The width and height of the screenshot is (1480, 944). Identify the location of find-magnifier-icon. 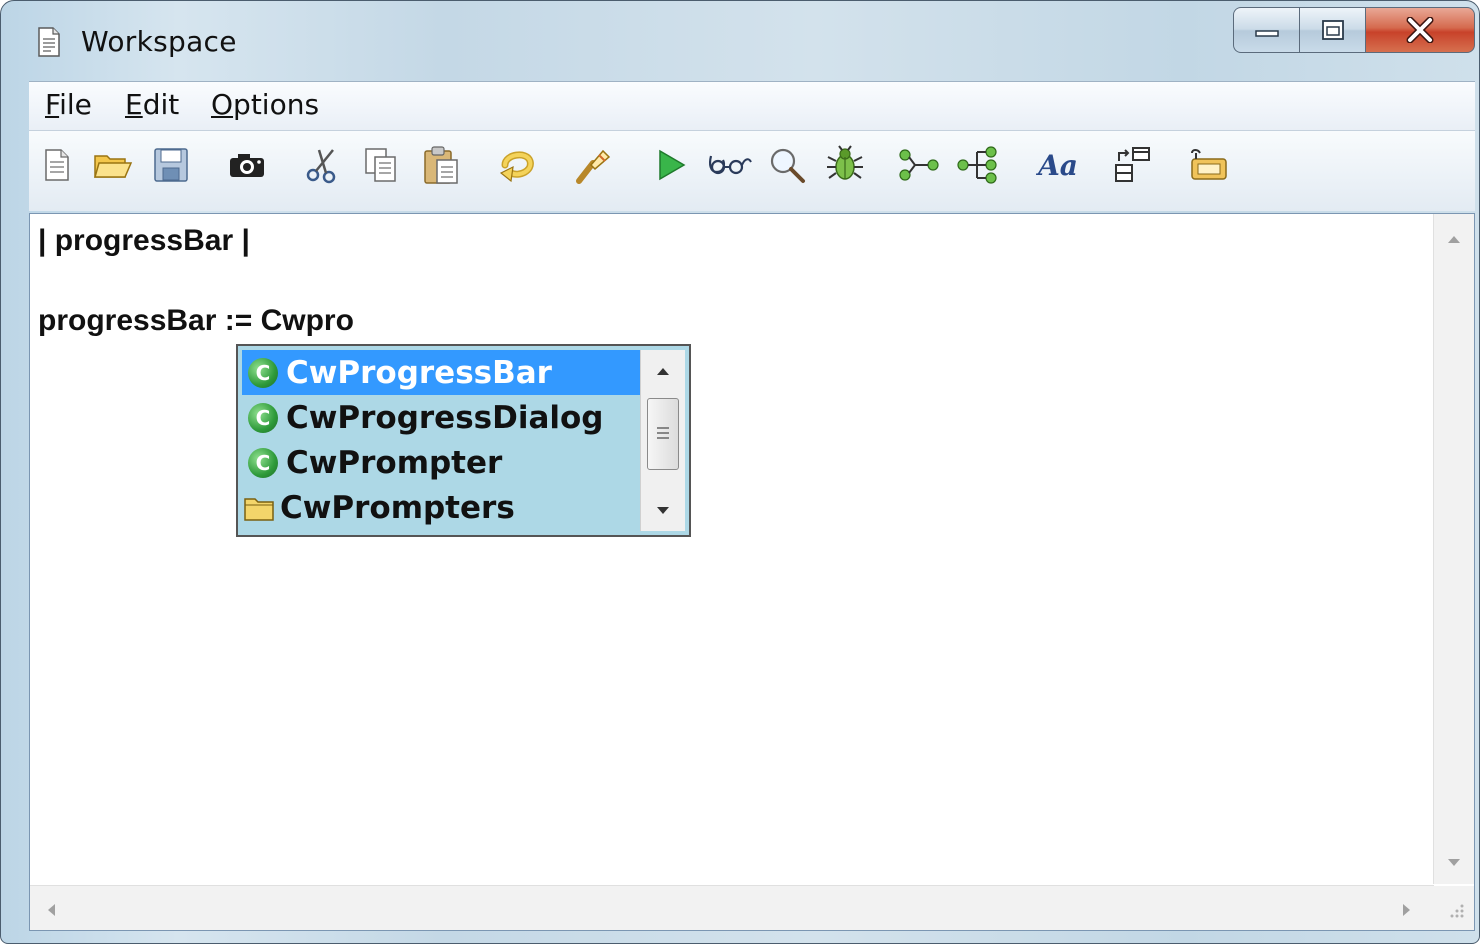
(787, 165).